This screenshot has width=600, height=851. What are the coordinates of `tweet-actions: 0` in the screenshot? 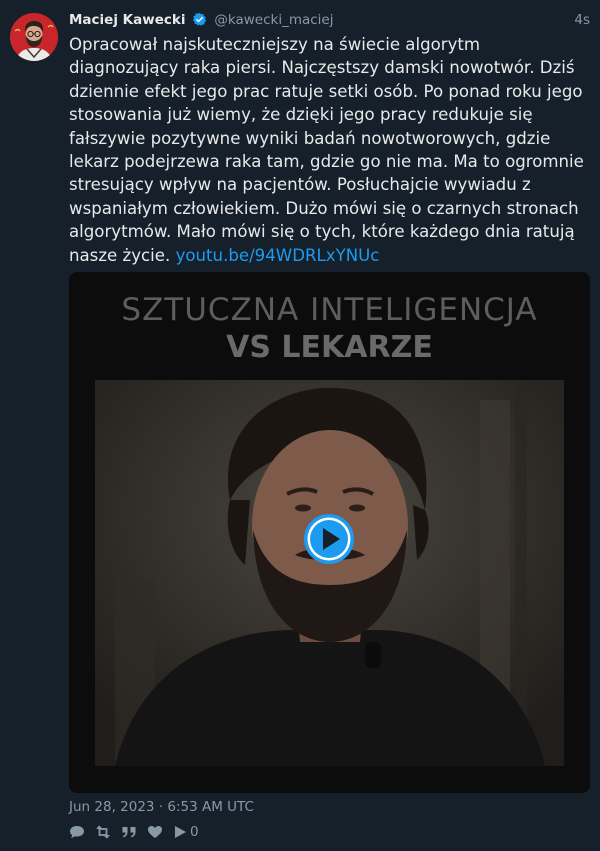 It's located at (139, 832).